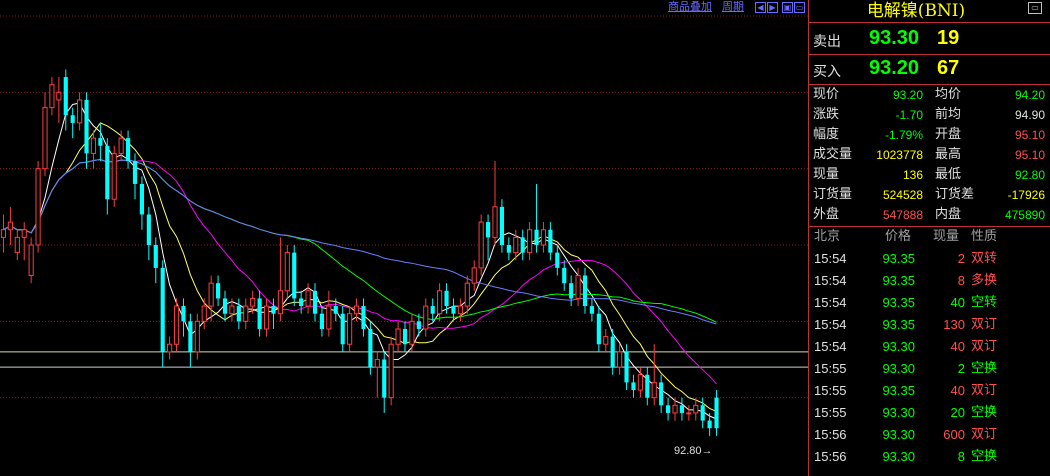 The height and width of the screenshot is (476, 1050). What do you see at coordinates (957, 412) in the screenshot?
I see `trade-volume: 20` at bounding box center [957, 412].